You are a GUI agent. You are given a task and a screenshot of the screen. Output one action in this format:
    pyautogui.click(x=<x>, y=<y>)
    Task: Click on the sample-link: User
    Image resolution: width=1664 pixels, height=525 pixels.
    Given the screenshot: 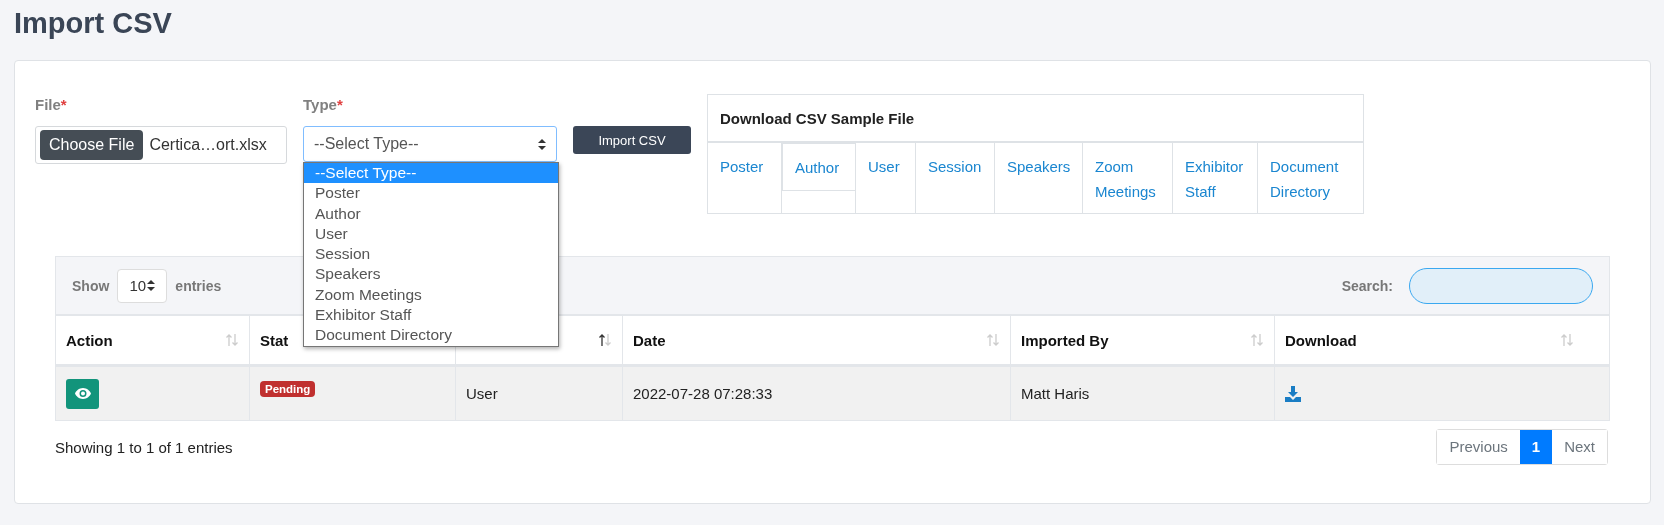 What is the action you would take?
    pyautogui.click(x=884, y=166)
    